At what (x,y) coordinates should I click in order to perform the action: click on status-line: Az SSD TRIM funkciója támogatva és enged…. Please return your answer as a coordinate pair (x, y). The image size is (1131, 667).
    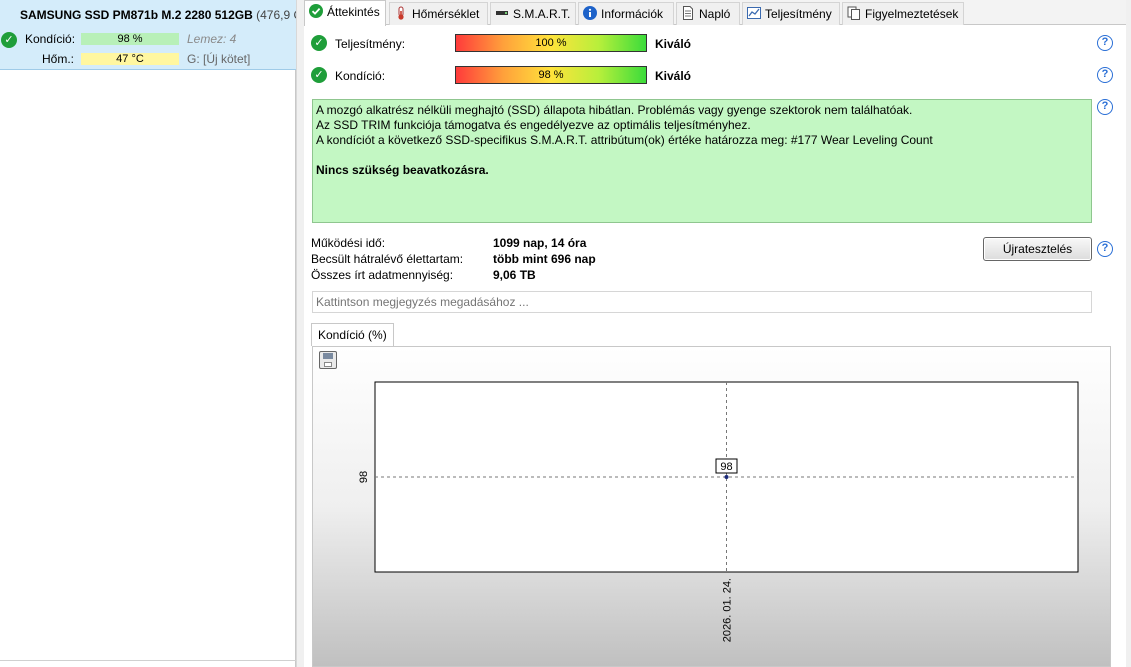
    Looking at the image, I should click on (533, 125).